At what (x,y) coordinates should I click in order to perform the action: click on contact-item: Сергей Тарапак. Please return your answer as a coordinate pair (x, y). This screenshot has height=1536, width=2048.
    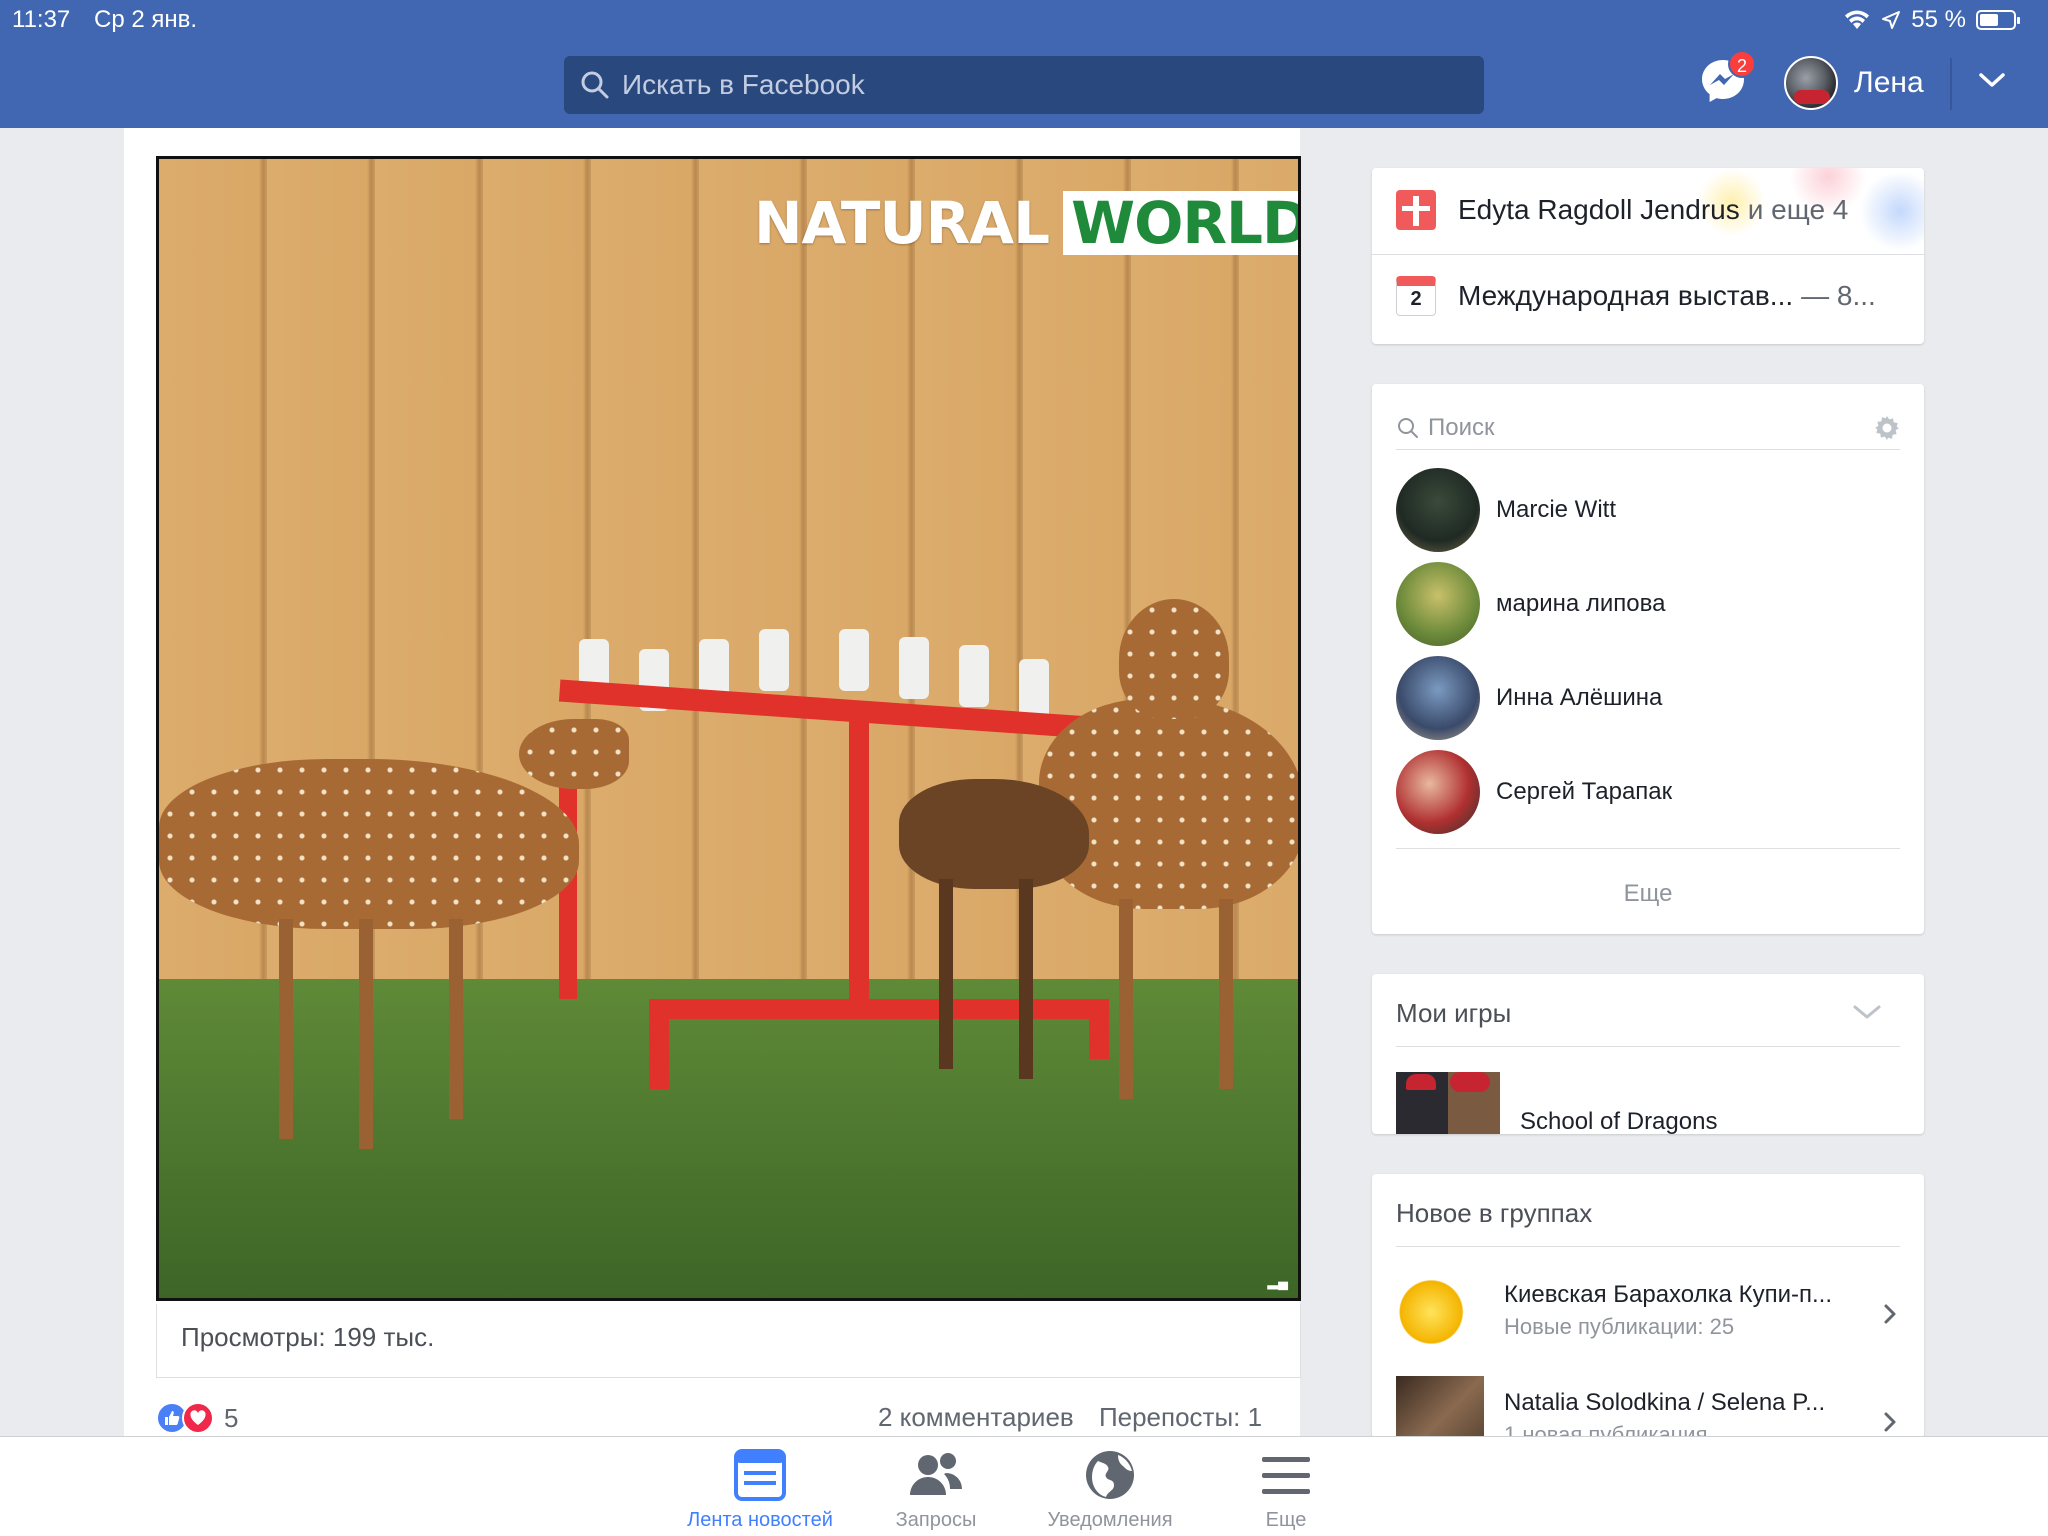
    Looking at the image, I should click on (1534, 792).